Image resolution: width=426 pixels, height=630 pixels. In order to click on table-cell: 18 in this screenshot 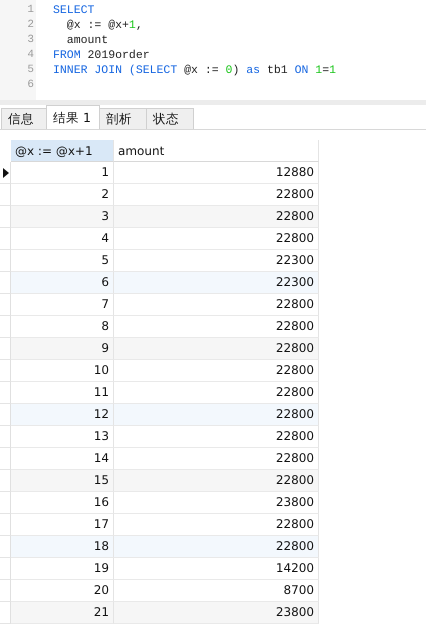, I will do `click(62, 547)`.